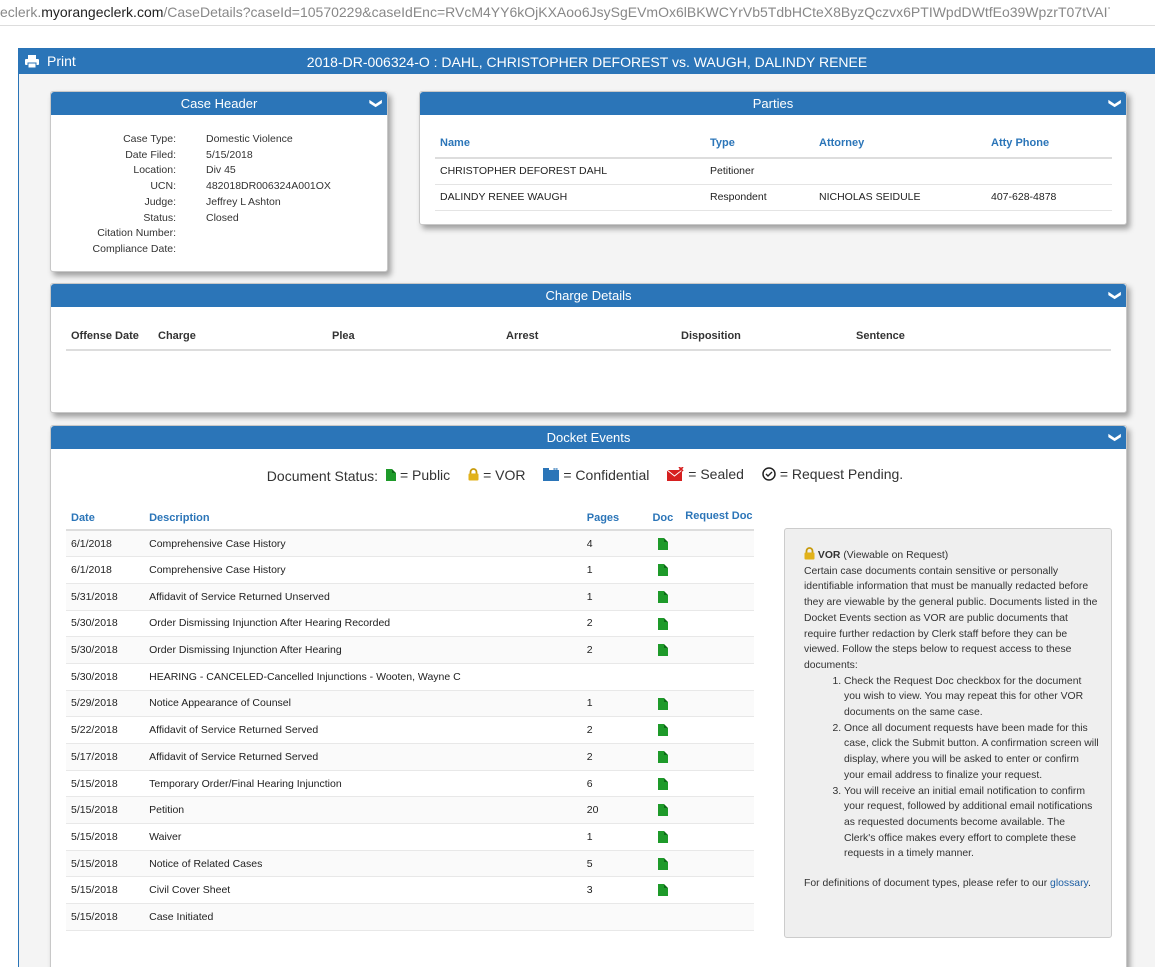 This screenshot has width=1155, height=967. What do you see at coordinates (551, 474) in the screenshot?
I see `confidential-folder-icon` at bounding box center [551, 474].